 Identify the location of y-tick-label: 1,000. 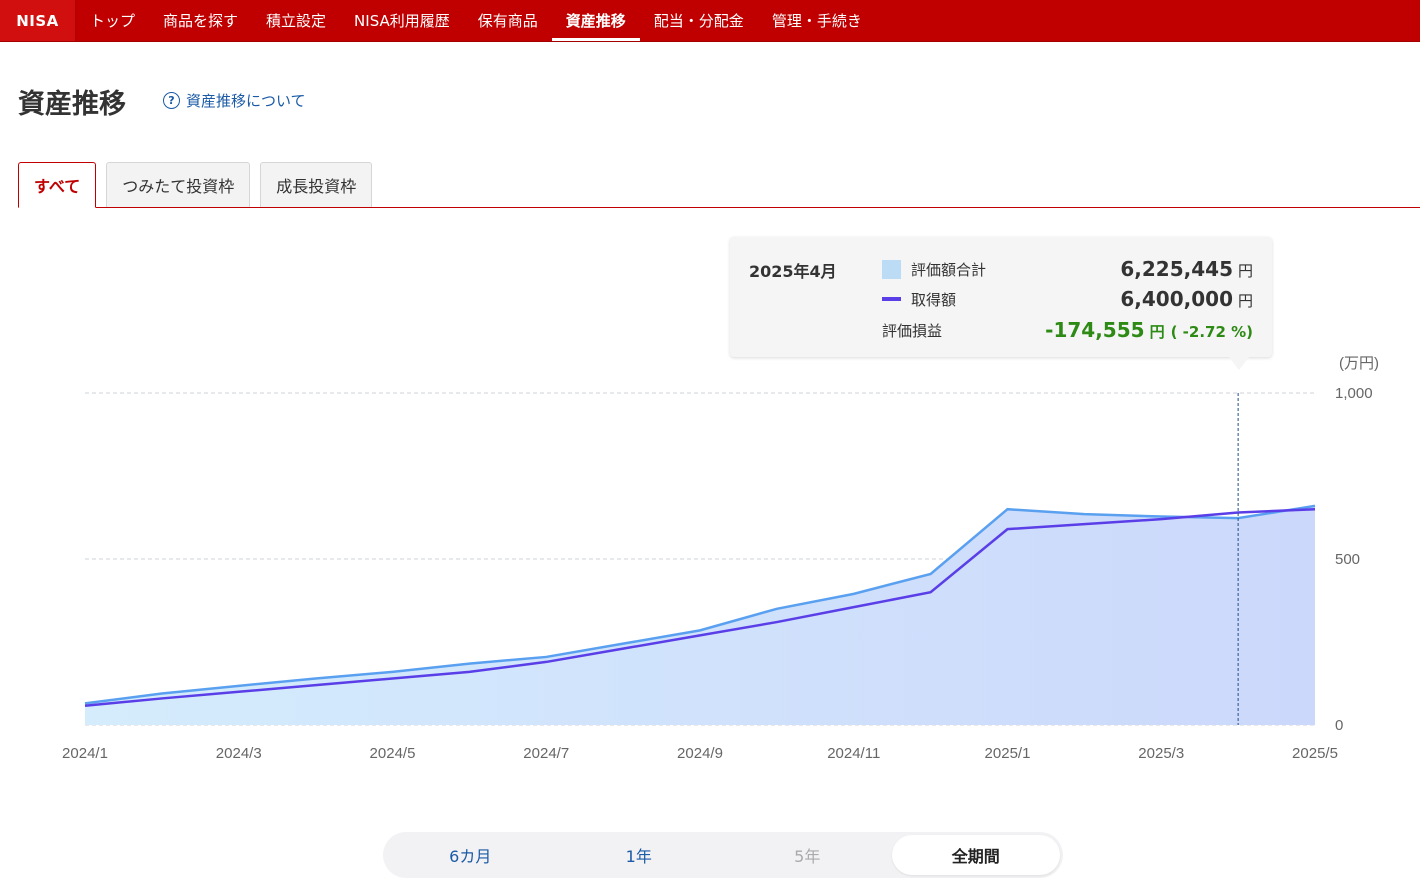
(1354, 393).